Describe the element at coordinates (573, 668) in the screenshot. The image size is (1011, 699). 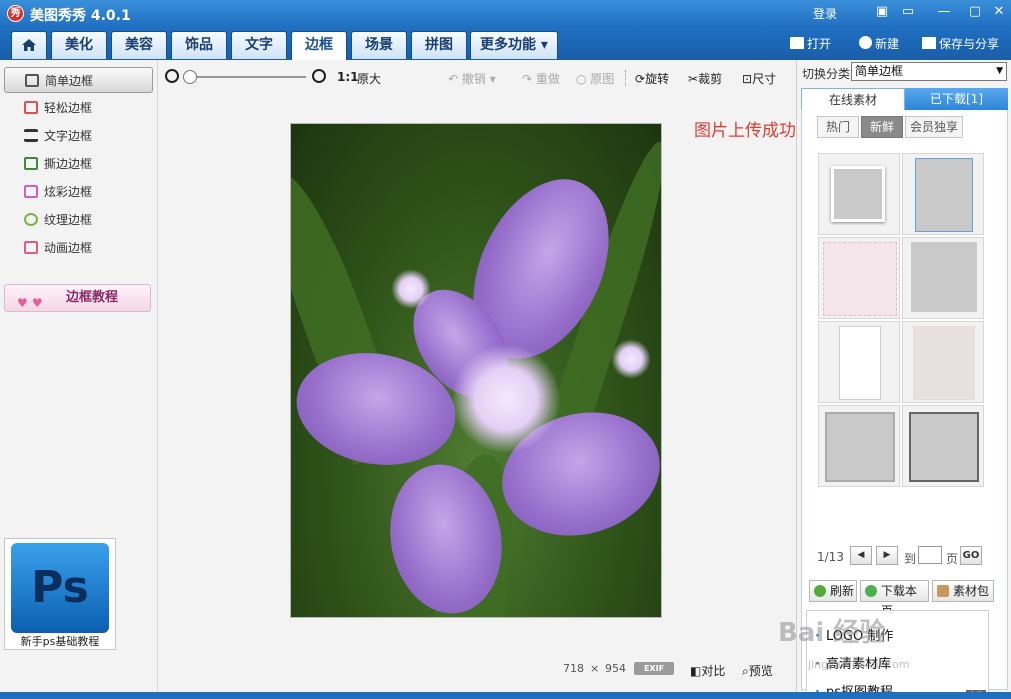
I see `image-width: 718` at that location.